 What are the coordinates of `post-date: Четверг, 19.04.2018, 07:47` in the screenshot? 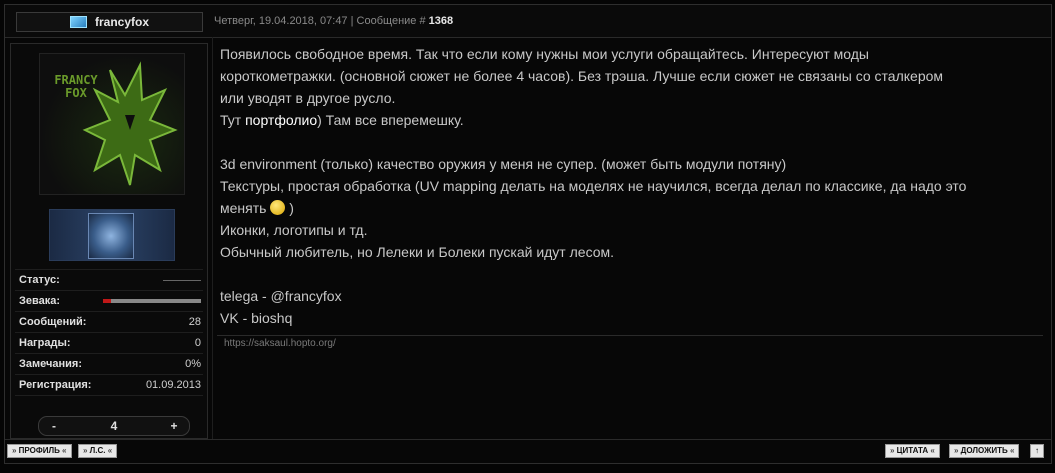 It's located at (281, 21).